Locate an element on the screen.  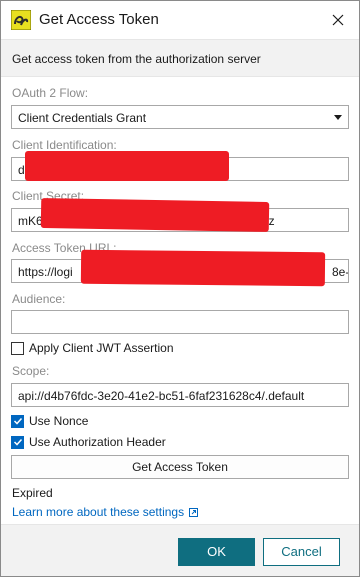
oauth-flow-value: Client Credentials Grant is located at coordinates (82, 118).